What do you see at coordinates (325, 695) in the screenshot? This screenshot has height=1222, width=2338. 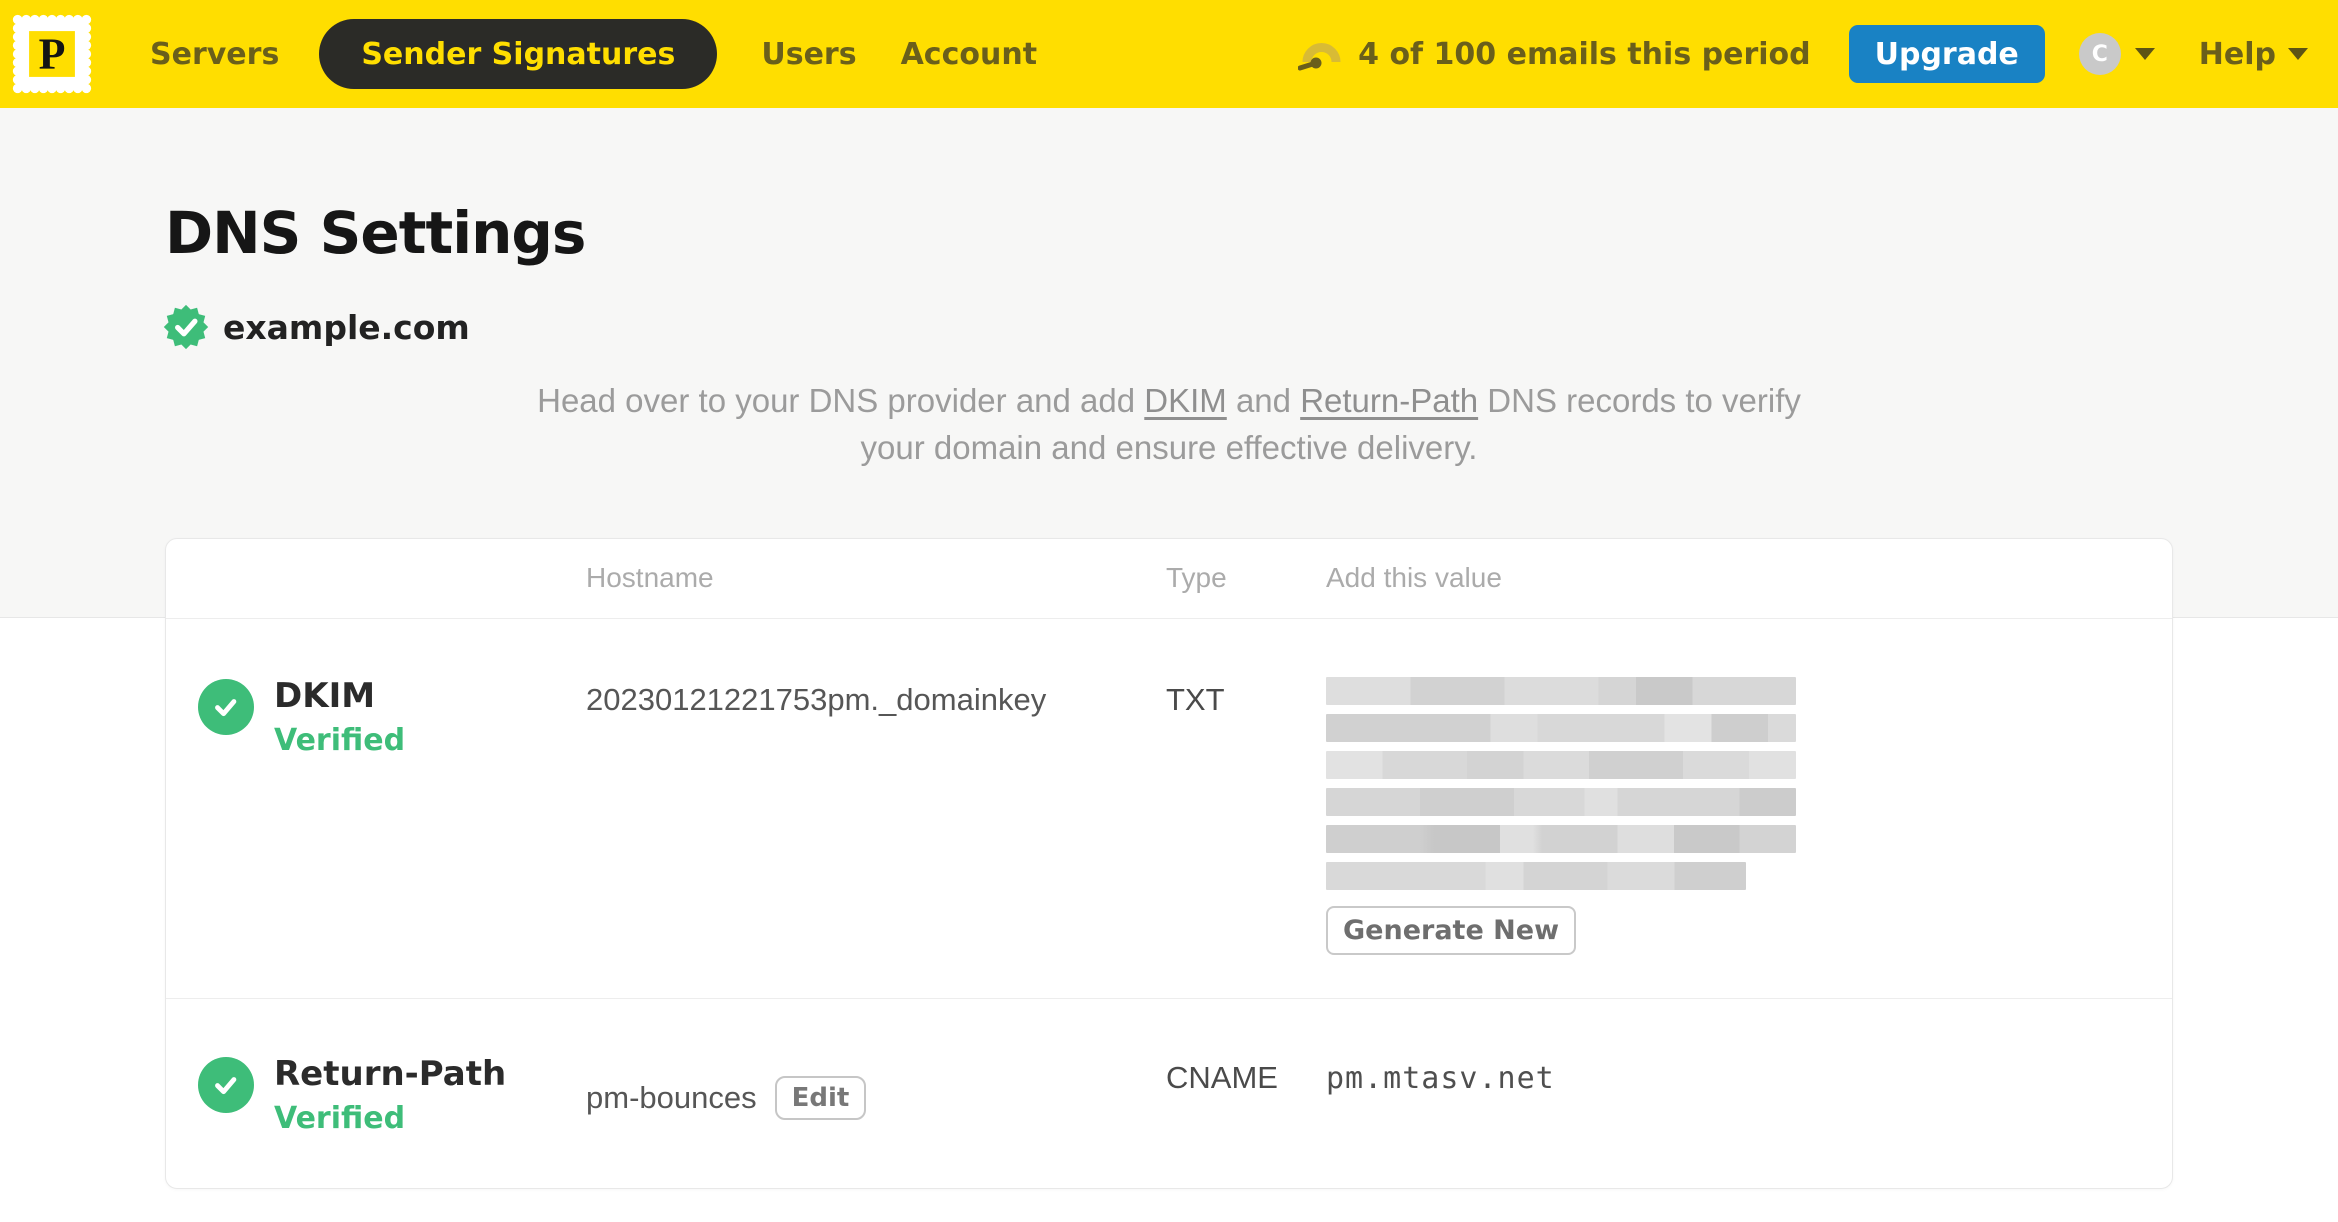 I see `record-name: DKIM` at bounding box center [325, 695].